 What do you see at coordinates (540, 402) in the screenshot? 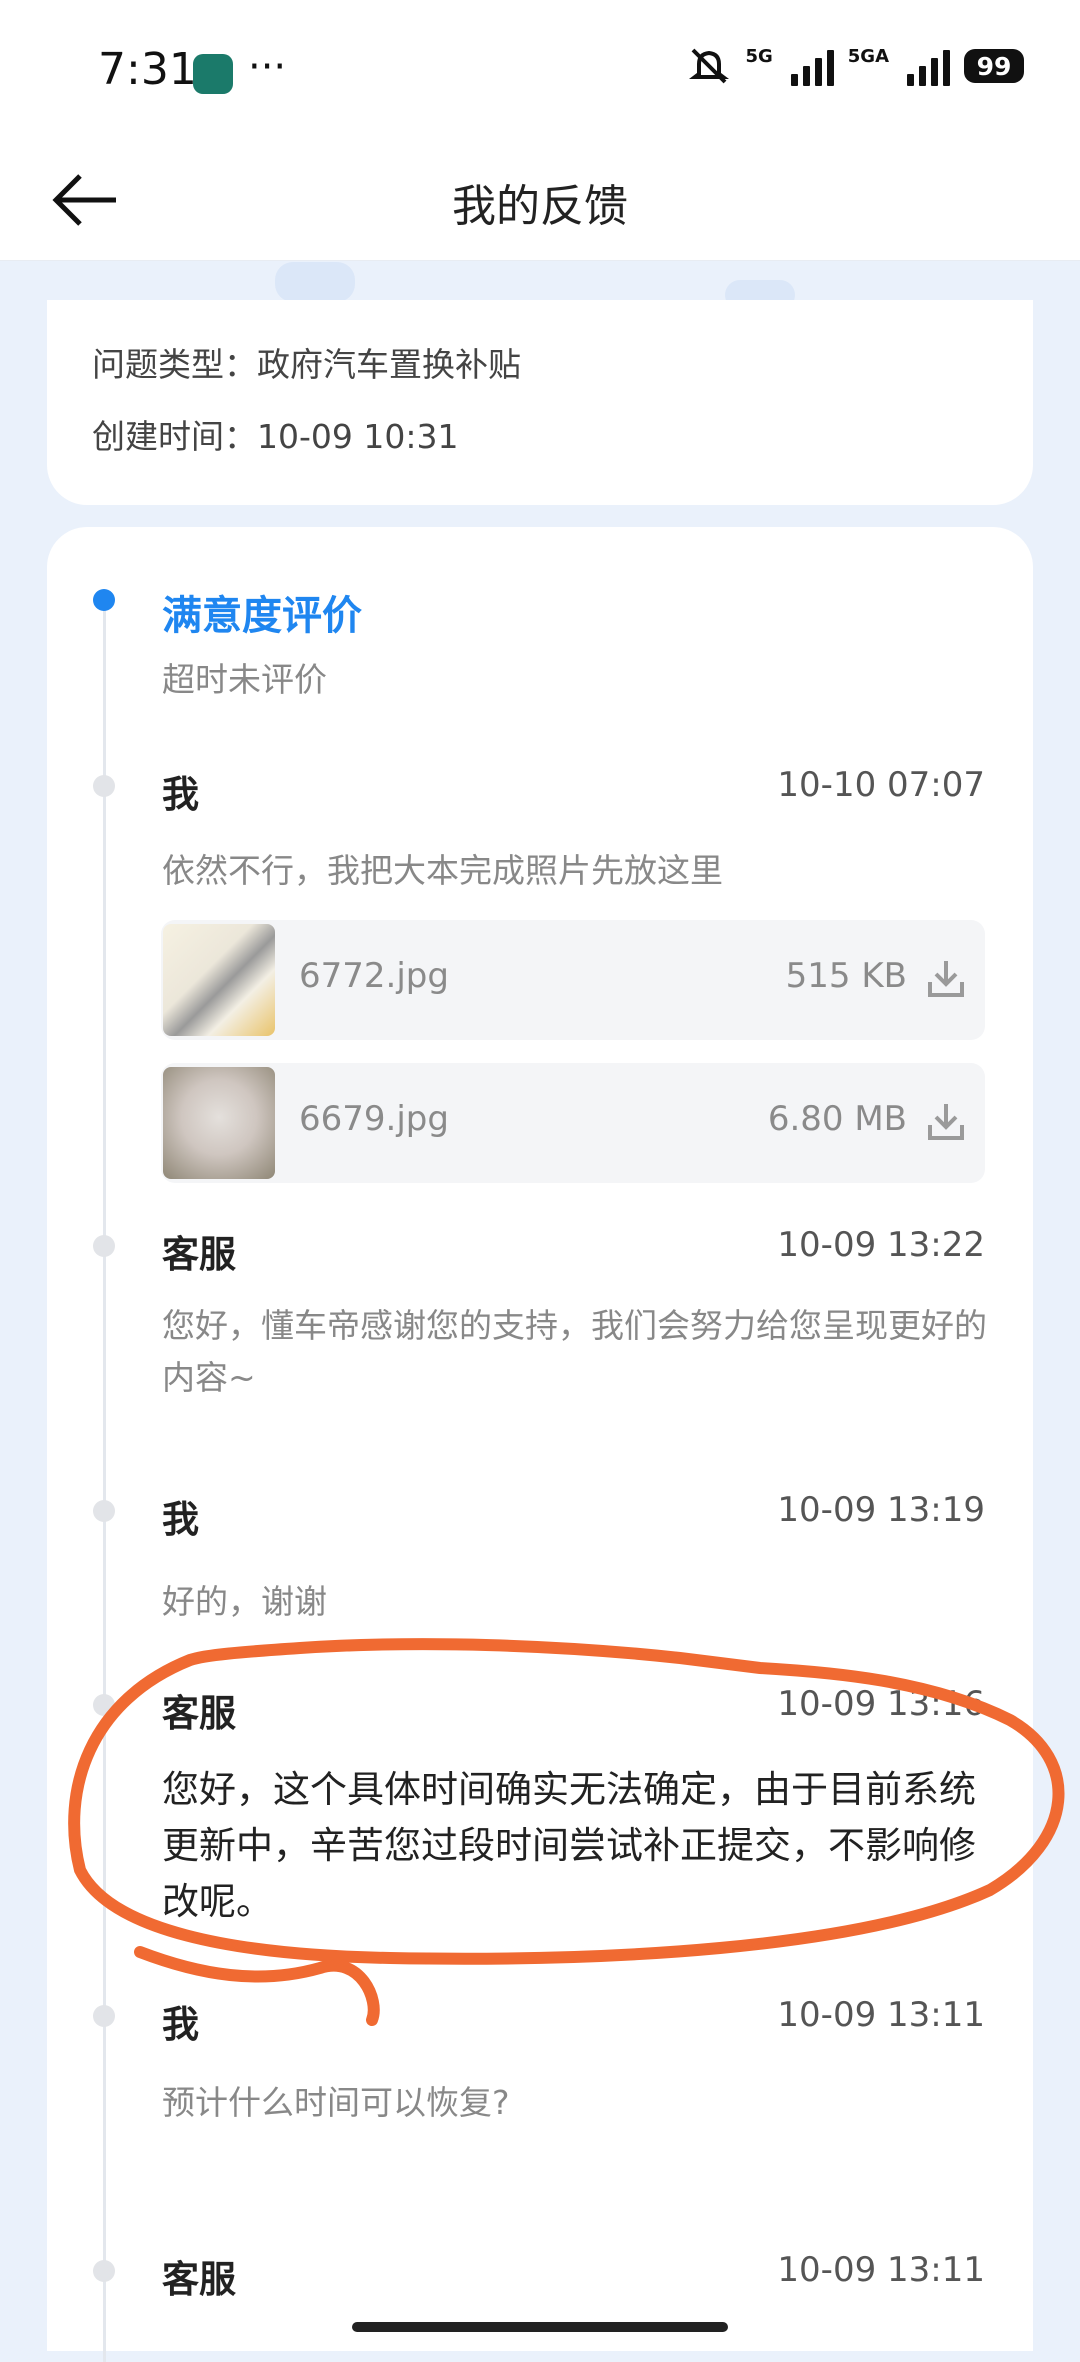
I see `ticket-info-card: 问题类型：政府汽车置换补贴 创建时间：10-09 10:31` at bounding box center [540, 402].